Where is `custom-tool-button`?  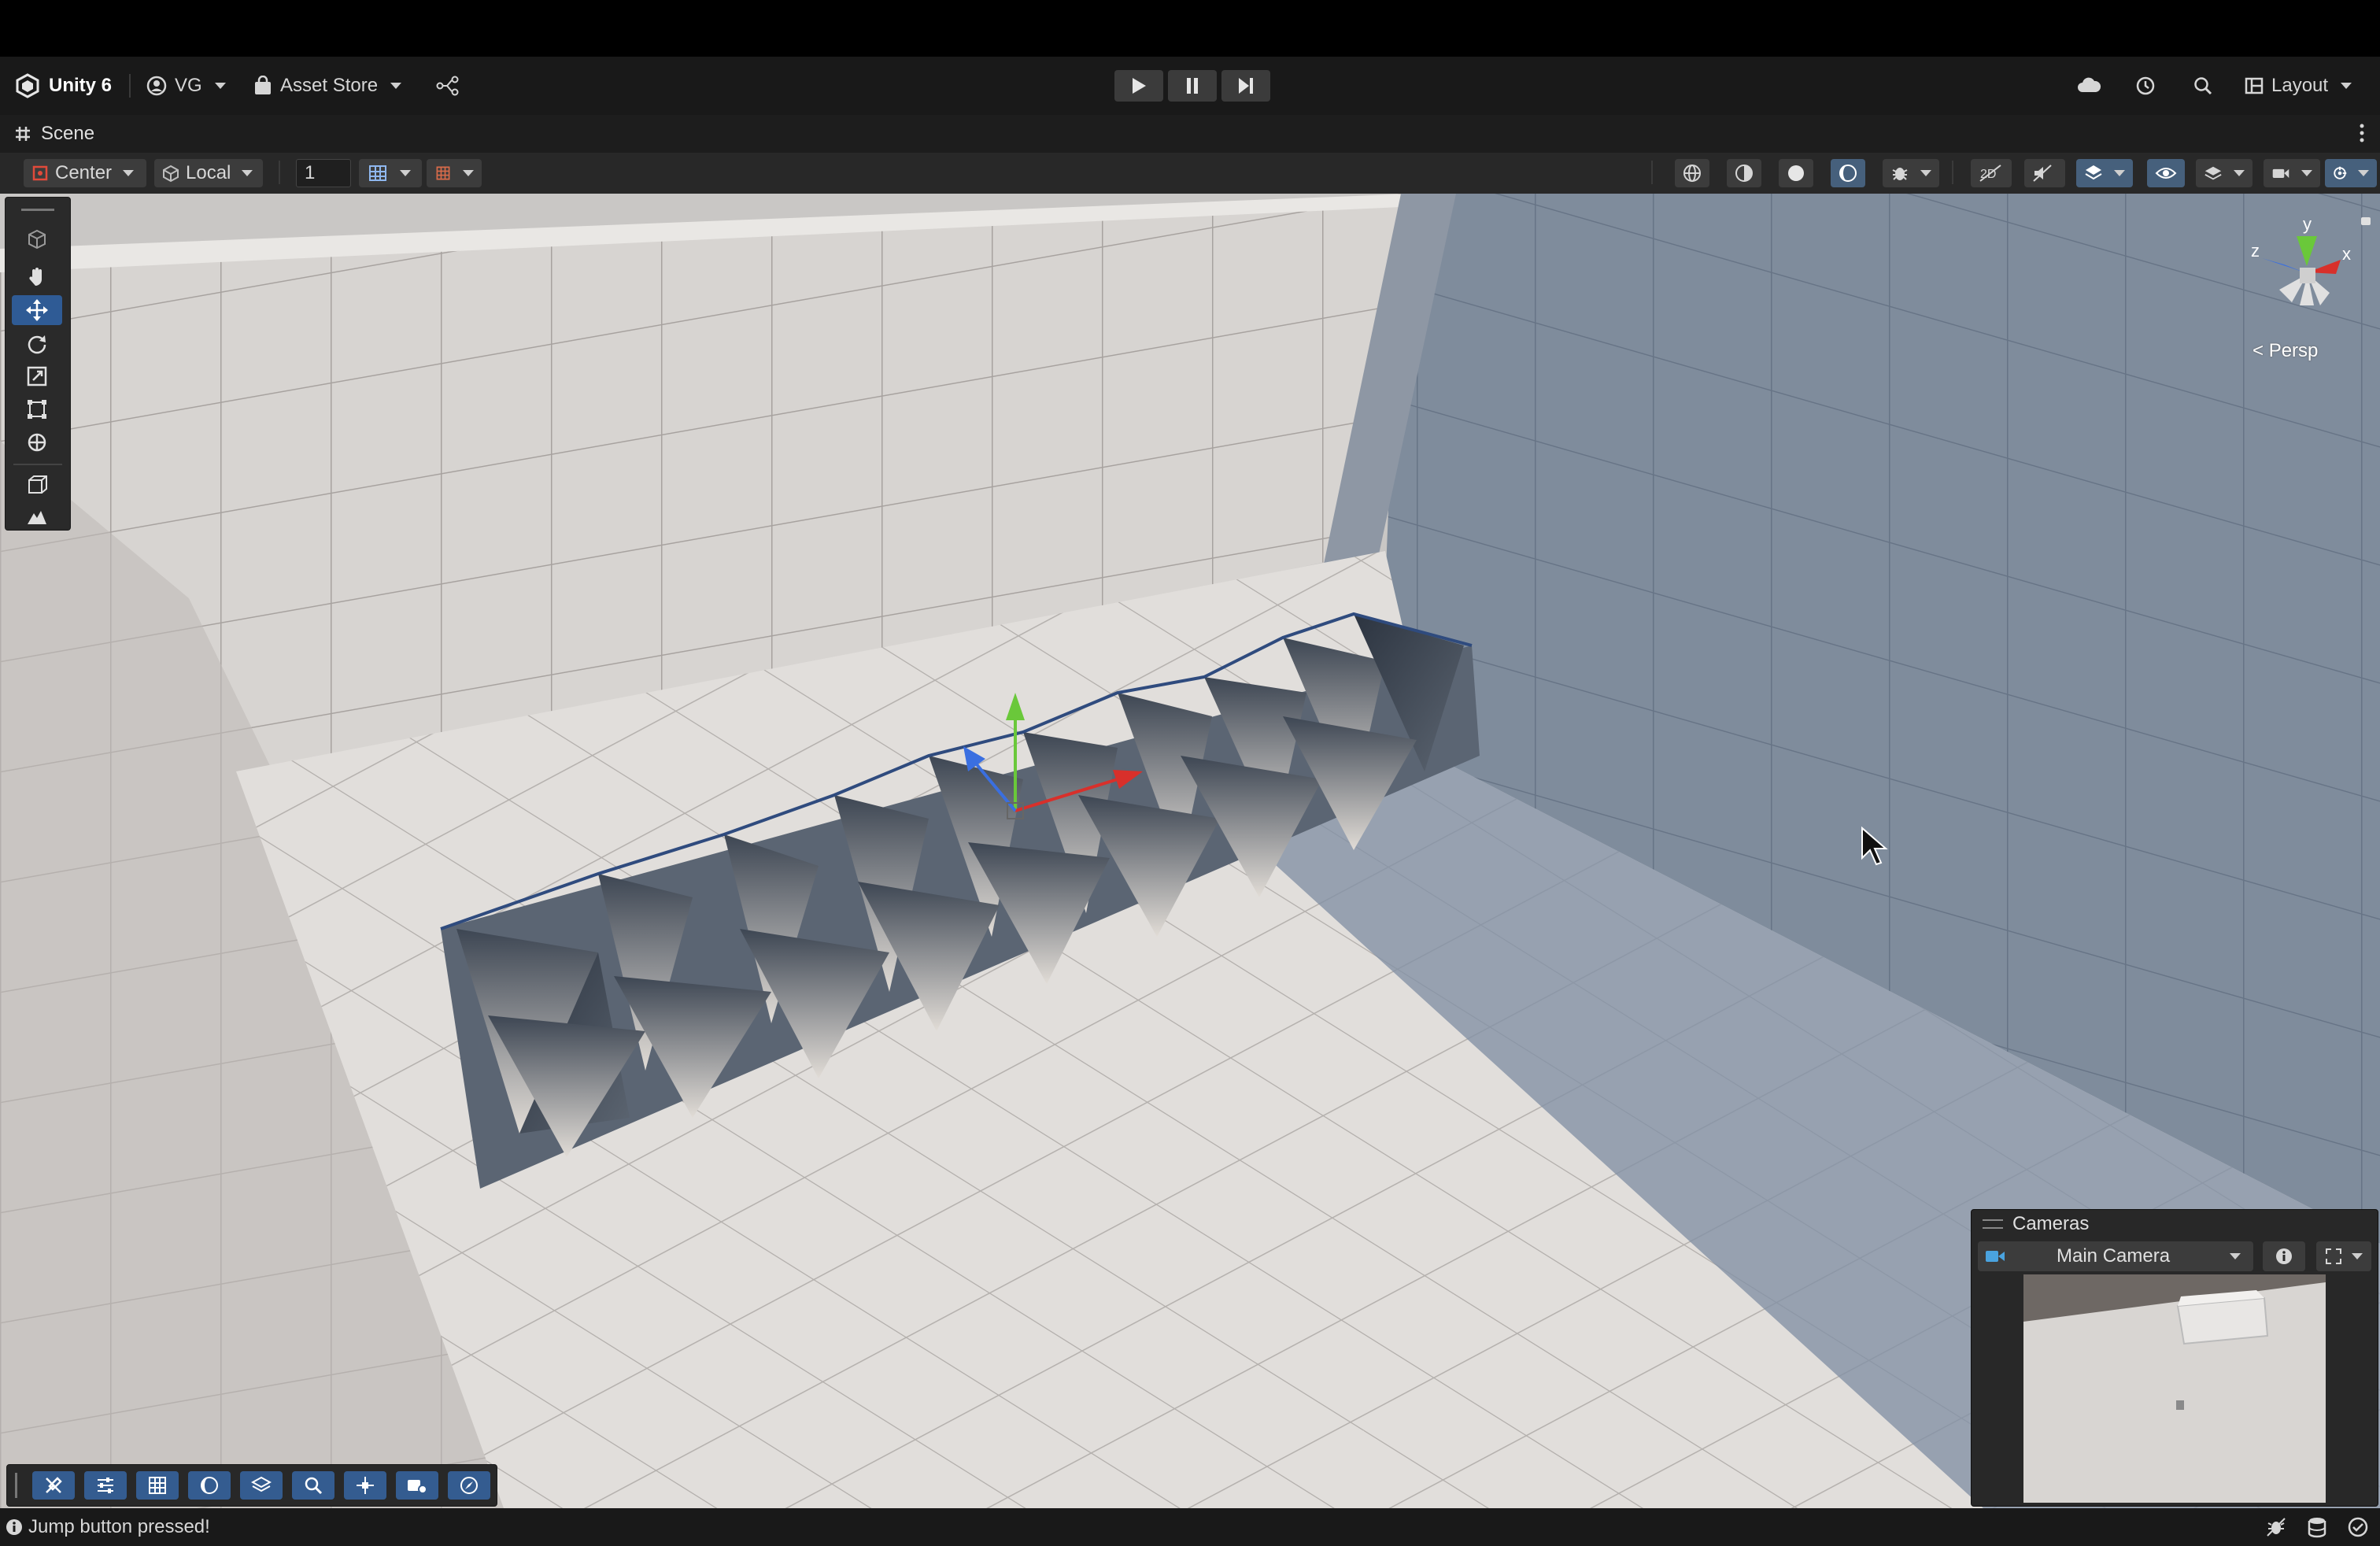
custom-tool-button is located at coordinates (37, 485).